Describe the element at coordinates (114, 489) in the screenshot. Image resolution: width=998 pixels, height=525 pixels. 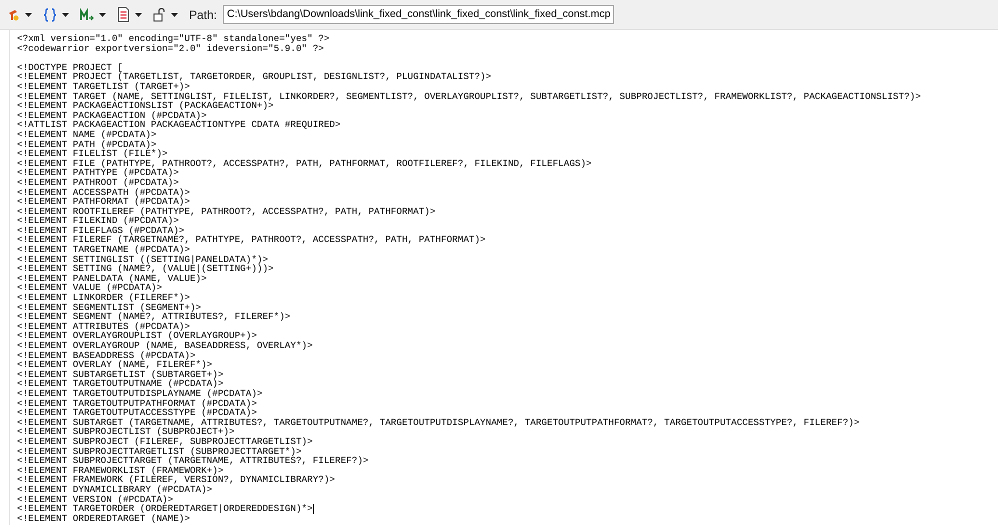
I see `code-line: <!ELEMENT DYNAMICLIBRARY (#PCDATA)>` at that location.